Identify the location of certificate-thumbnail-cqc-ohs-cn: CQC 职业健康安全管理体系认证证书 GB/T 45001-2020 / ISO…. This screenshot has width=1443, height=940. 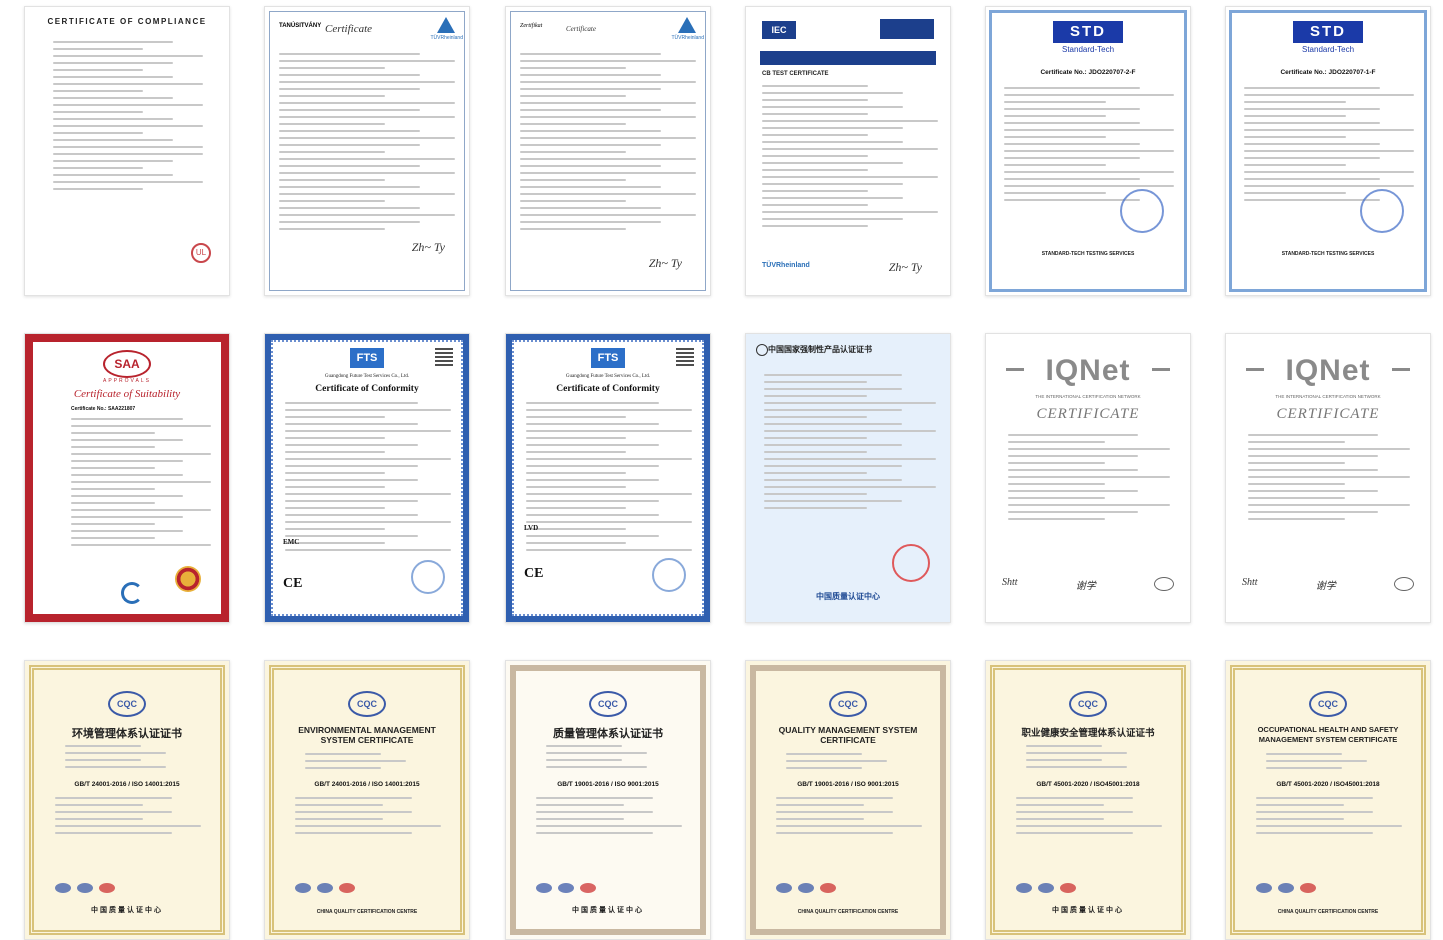
(1088, 800).